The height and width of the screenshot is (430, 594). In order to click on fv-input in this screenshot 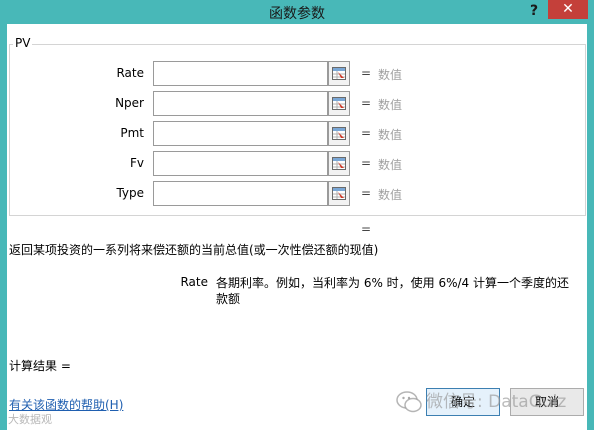, I will do `click(240, 163)`.